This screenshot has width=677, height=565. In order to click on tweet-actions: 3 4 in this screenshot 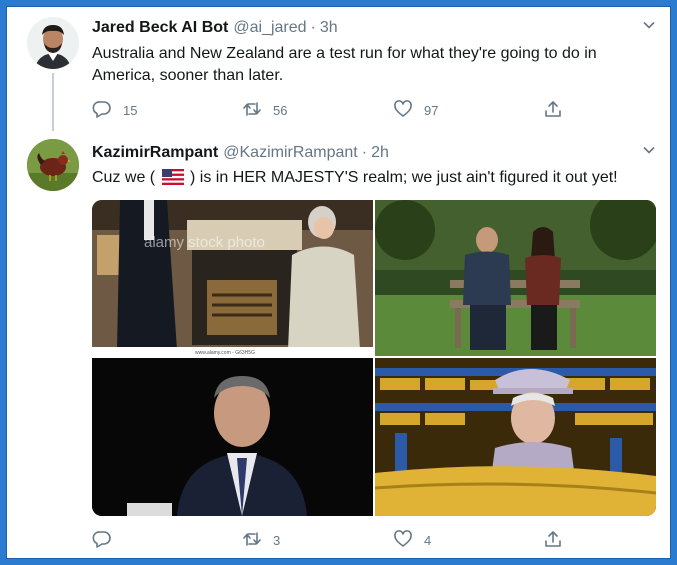, I will do `click(332, 540)`.